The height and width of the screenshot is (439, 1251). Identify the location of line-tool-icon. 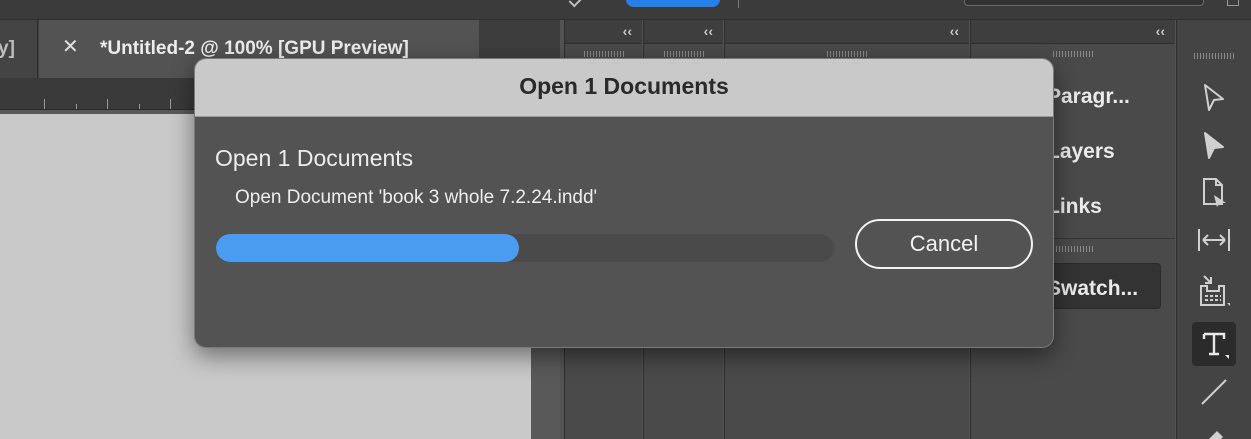
(1214, 392).